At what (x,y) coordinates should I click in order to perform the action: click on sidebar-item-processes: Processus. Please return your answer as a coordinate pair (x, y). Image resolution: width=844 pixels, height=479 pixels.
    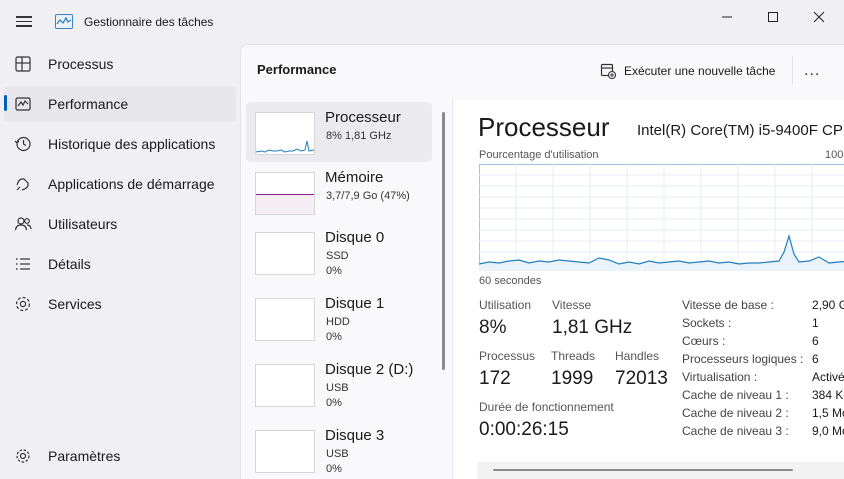
    Looking at the image, I should click on (120, 64).